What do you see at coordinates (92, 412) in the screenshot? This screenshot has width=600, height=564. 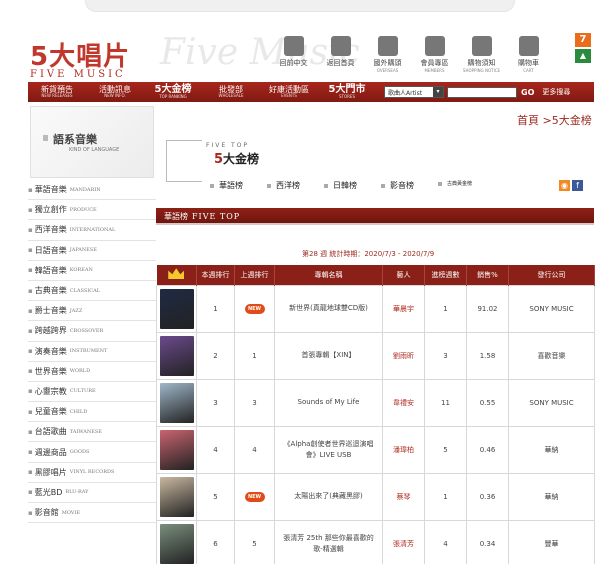 I see `sidebar-item-child: ▪ 兒童音樂 CHILD` at bounding box center [92, 412].